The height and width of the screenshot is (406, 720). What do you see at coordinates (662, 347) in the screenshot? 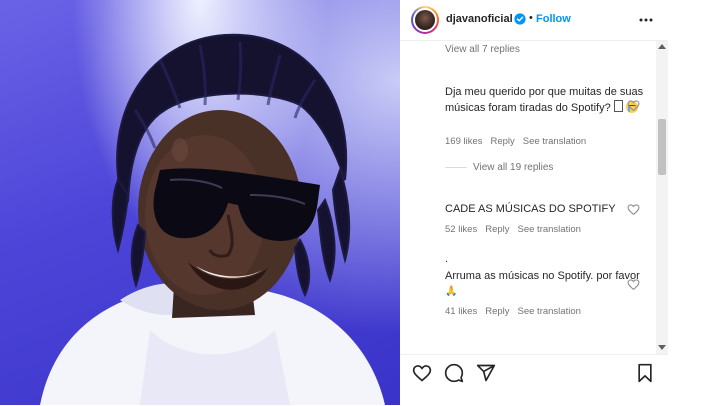
I see `scroll-down-arrow-icon` at bounding box center [662, 347].